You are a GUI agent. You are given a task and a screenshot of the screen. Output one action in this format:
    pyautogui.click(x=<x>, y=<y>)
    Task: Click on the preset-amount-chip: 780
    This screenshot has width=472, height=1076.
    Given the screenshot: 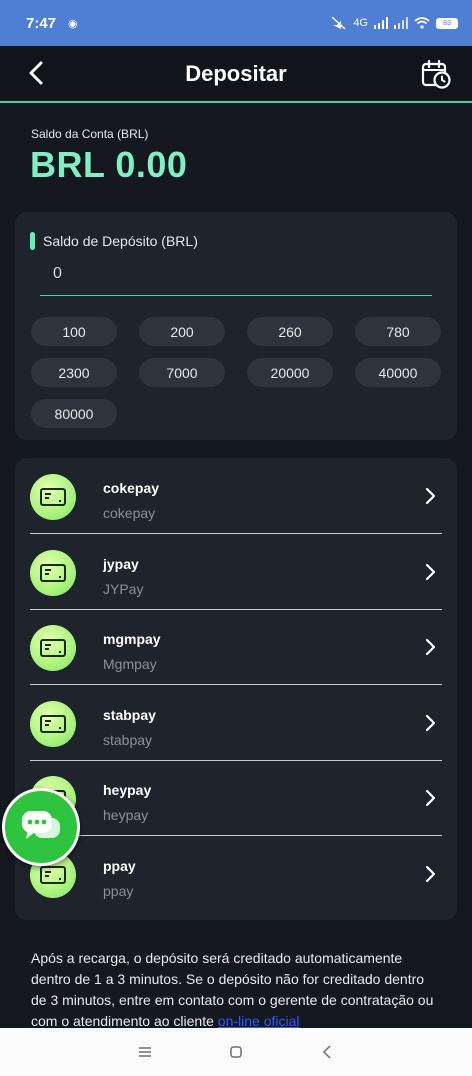 What is the action you would take?
    pyautogui.click(x=398, y=331)
    